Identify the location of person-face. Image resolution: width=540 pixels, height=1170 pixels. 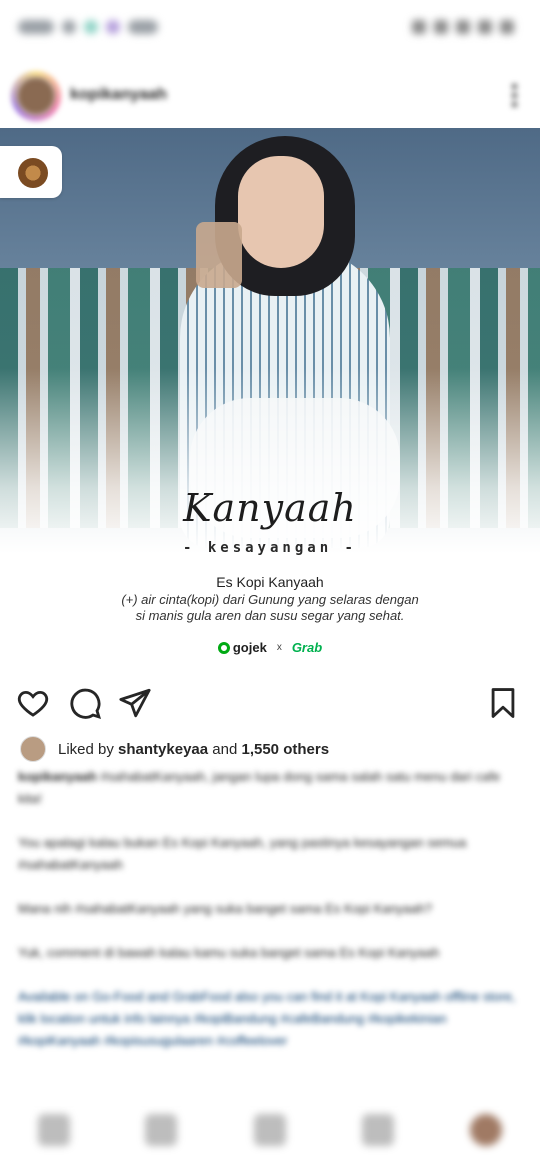
(281, 212).